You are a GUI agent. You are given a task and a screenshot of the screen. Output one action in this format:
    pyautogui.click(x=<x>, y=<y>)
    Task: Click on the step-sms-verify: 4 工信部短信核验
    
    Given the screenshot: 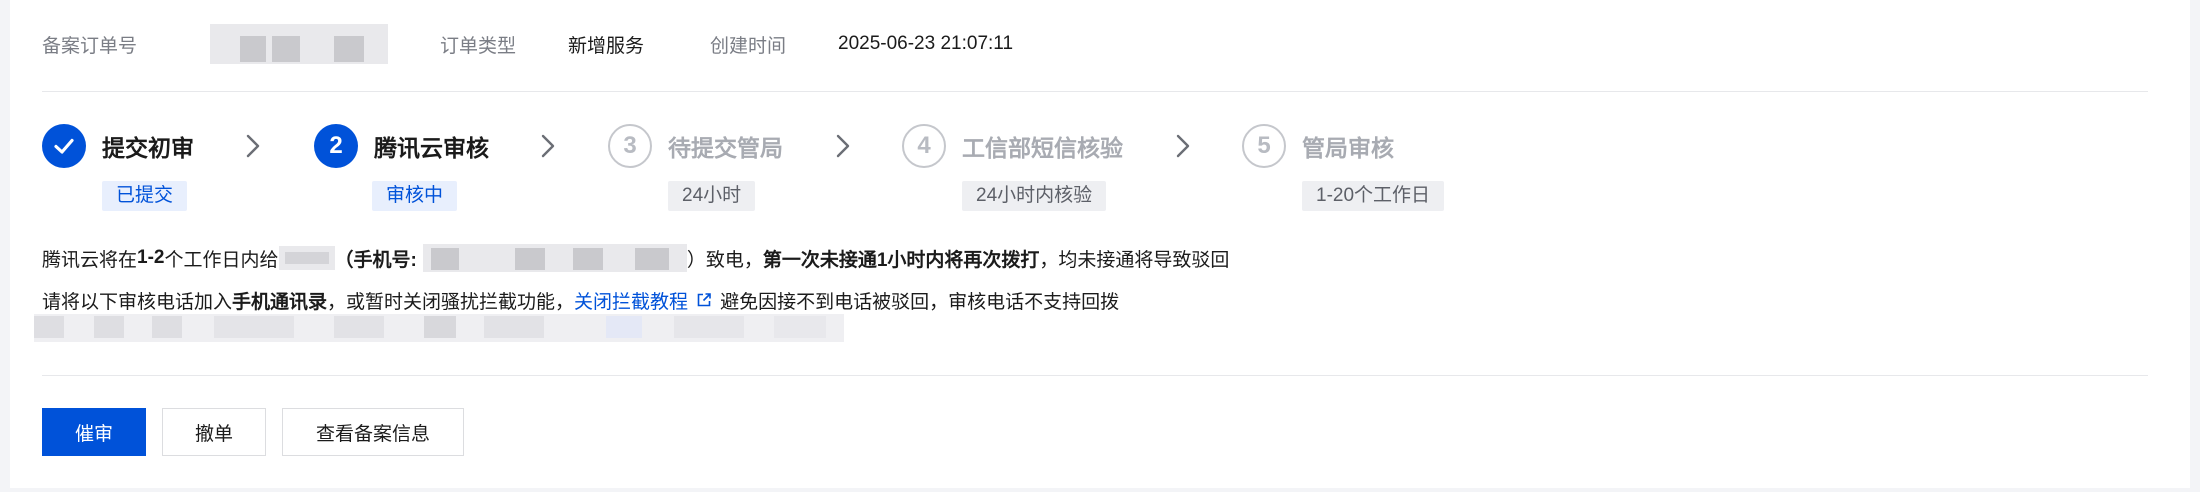 What is the action you would take?
    pyautogui.click(x=1012, y=146)
    